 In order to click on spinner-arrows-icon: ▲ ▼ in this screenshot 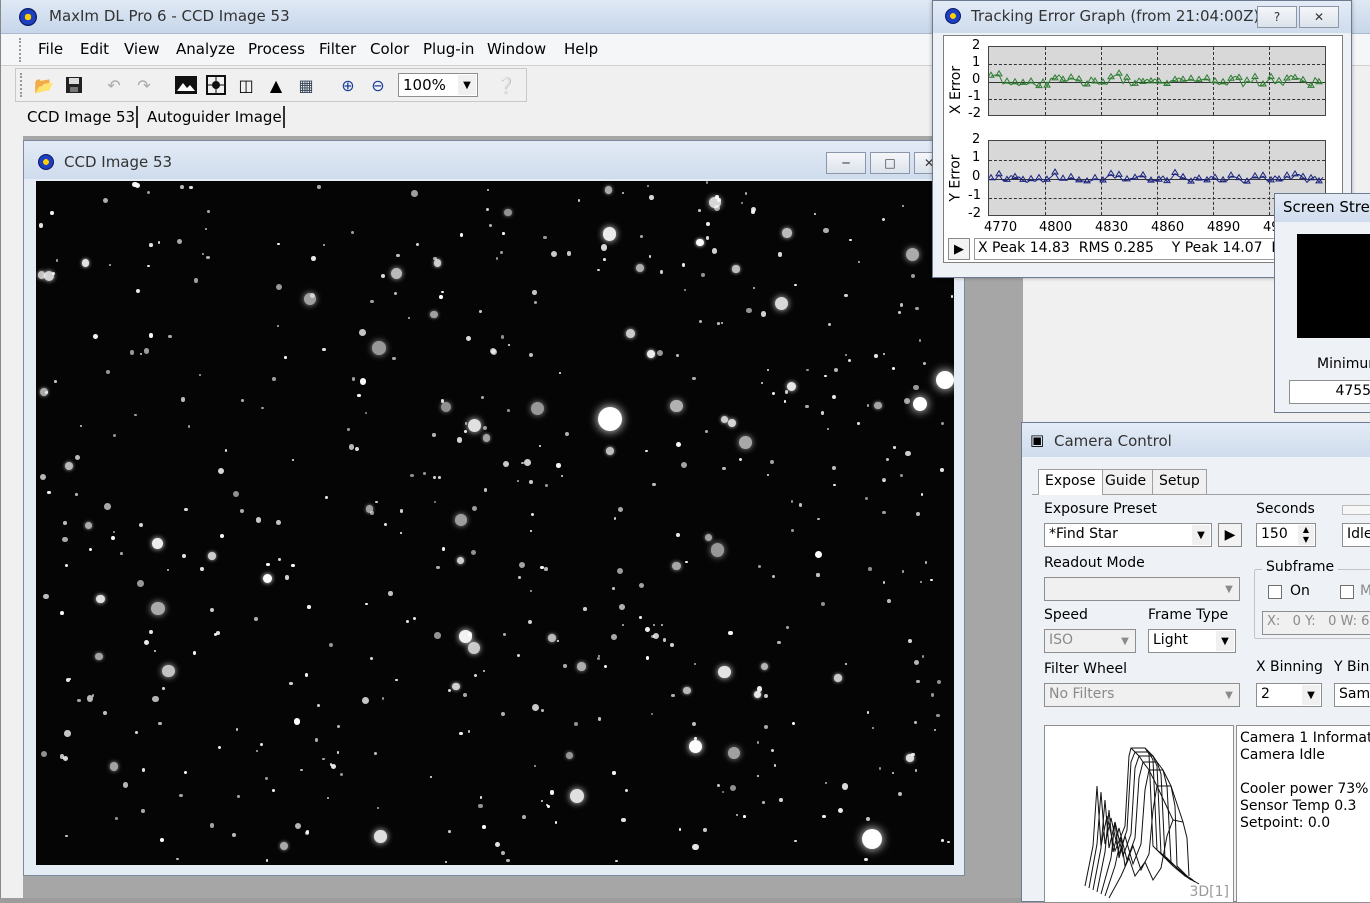, I will do `click(1306, 535)`.